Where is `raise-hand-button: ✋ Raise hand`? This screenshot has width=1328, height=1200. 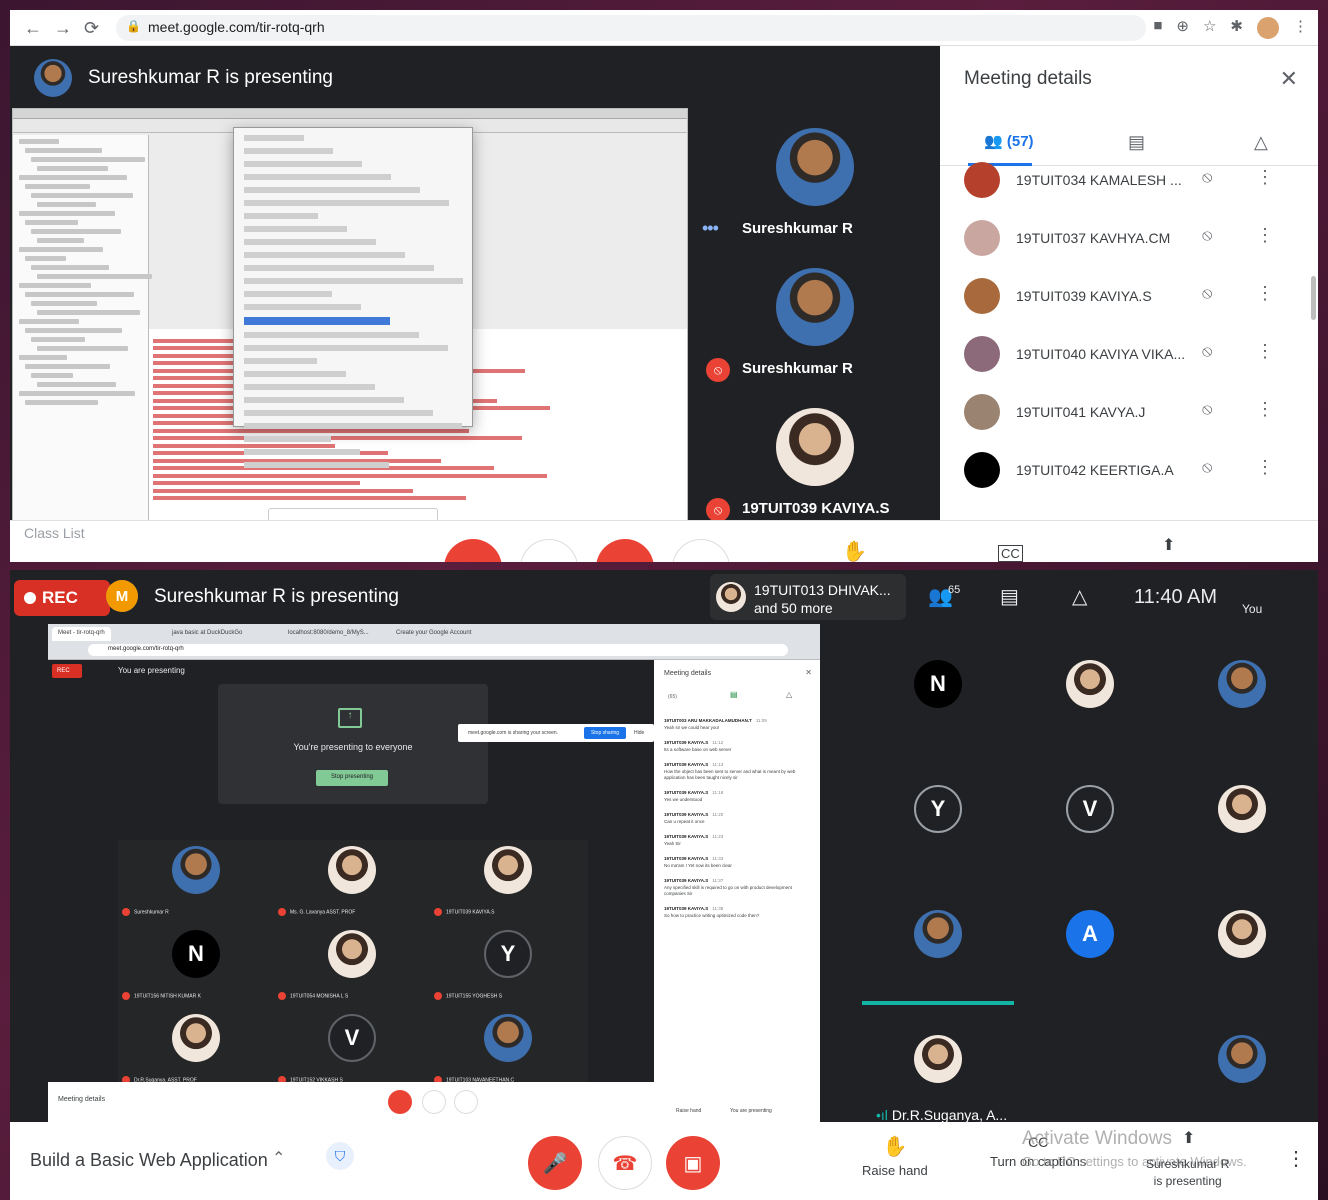
raise-hand-button: ✋ Raise hand is located at coordinates (895, 1156).